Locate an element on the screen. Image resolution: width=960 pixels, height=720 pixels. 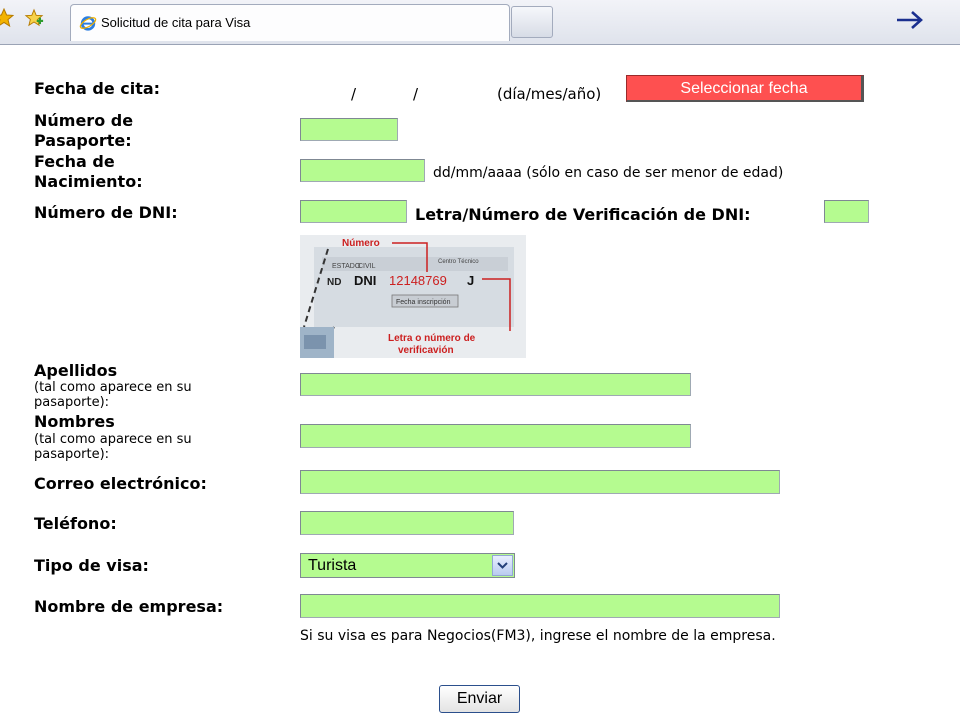
empresa-label: Nombre de empresa: is located at coordinates (129, 606).